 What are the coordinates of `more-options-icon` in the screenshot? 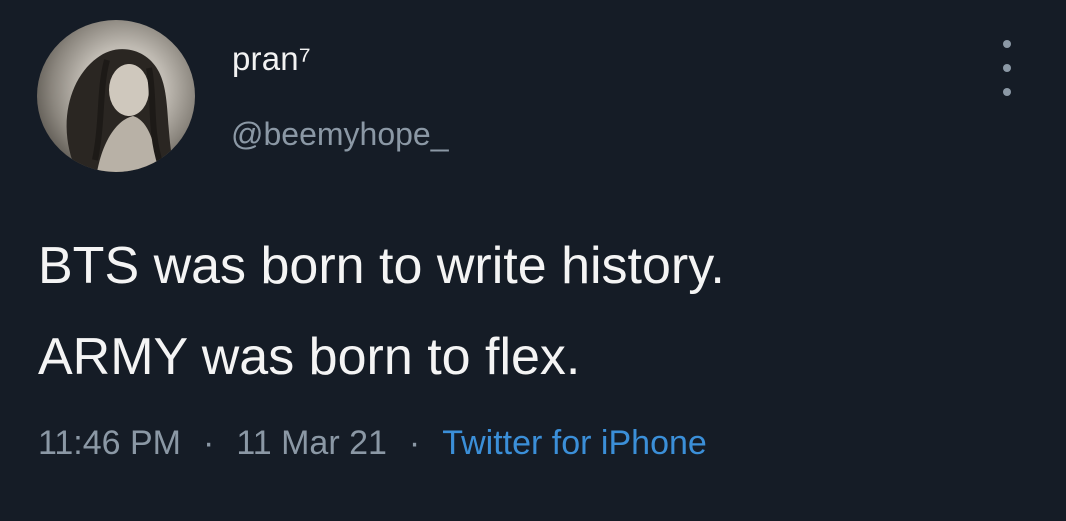 It's located at (1007, 68).